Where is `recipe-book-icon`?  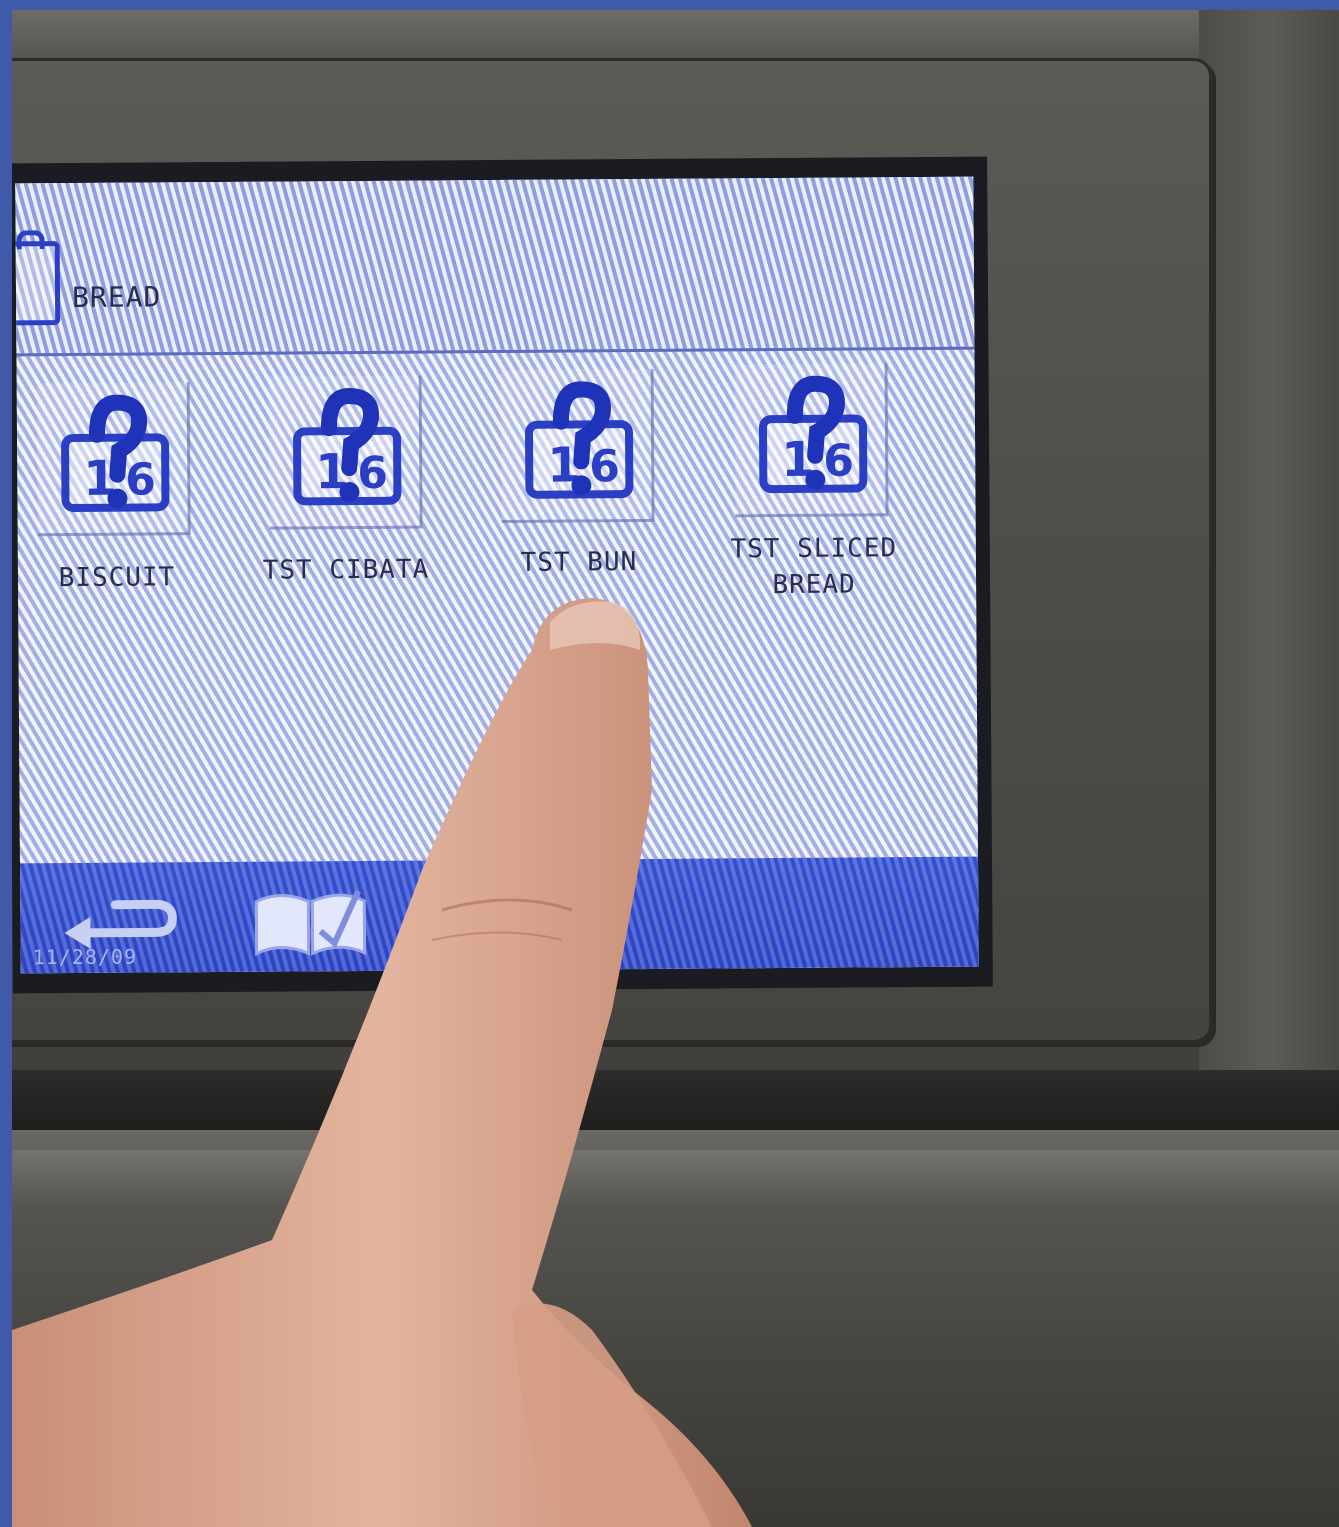 recipe-book-icon is located at coordinates (310, 923).